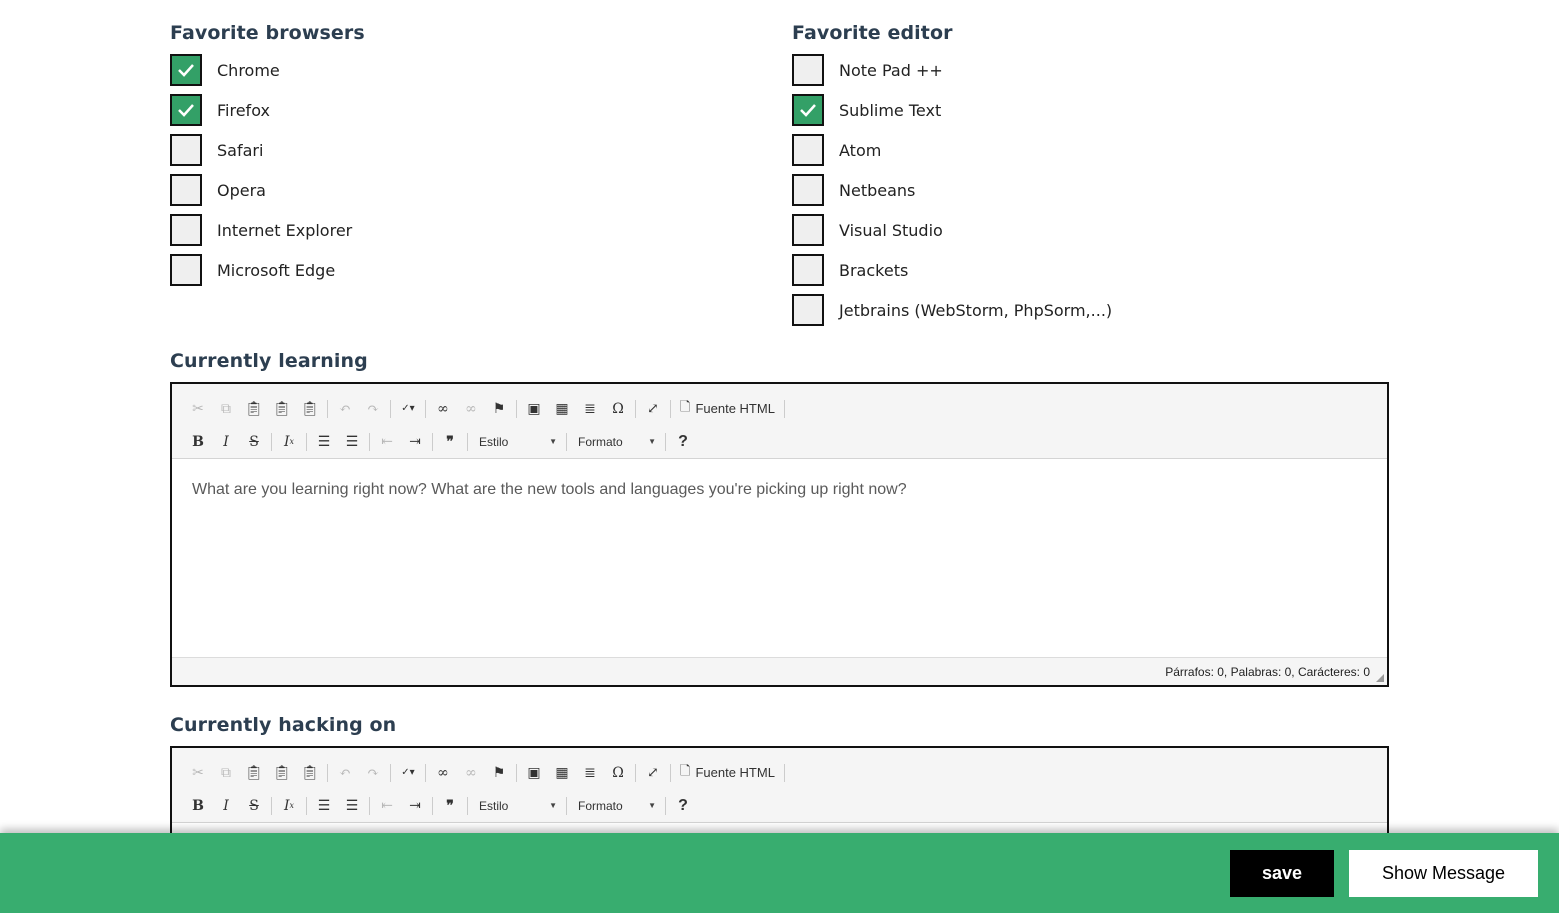  What do you see at coordinates (261, 230) in the screenshot?
I see `checkbox-internet-explorer: Internet Explorer` at bounding box center [261, 230].